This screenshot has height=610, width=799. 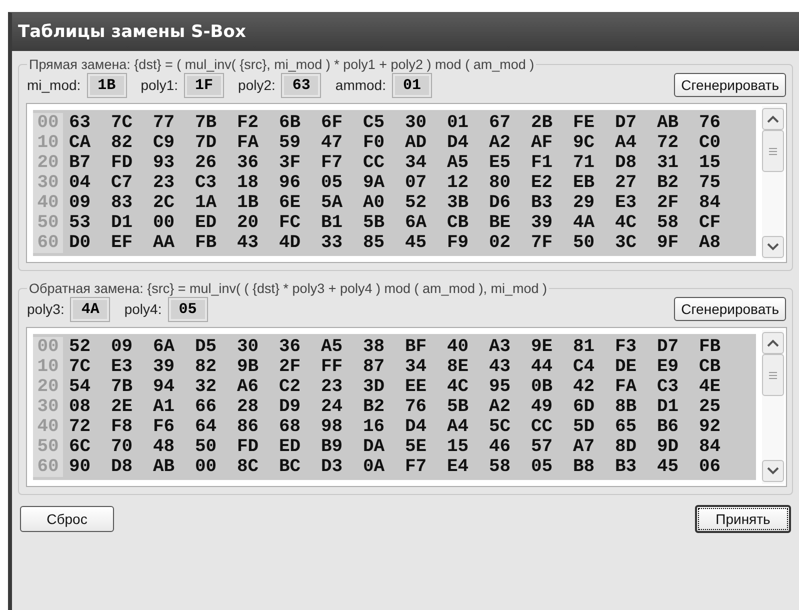 I want to click on hex-byte: B1, so click(x=332, y=223).